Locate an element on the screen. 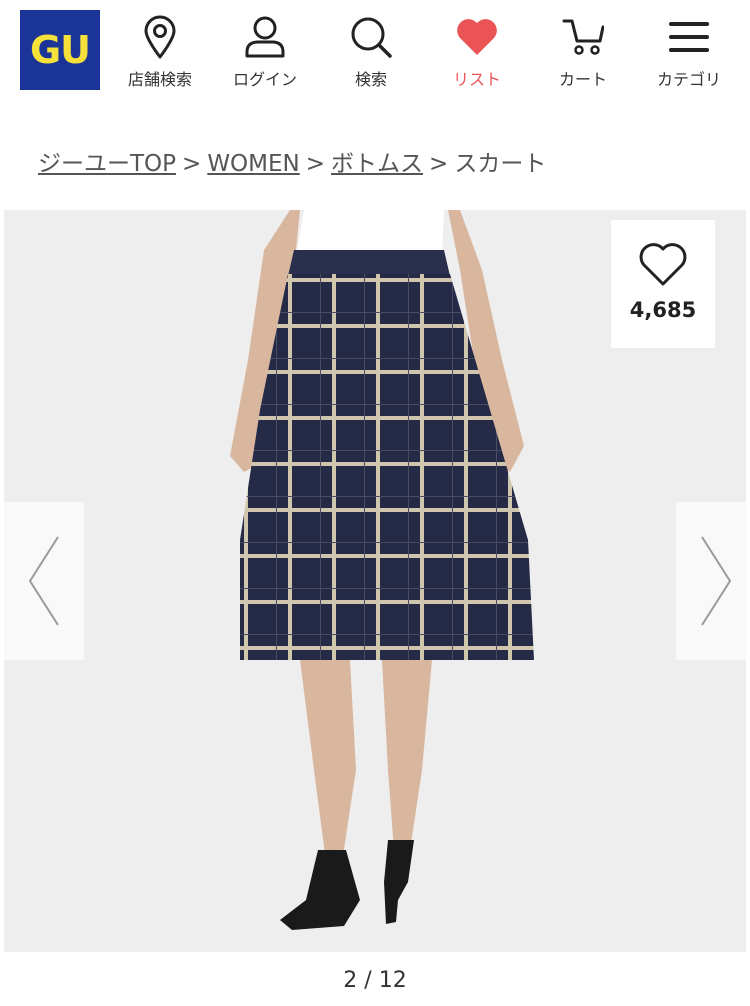  breadcrumb-link-women: WOMEN is located at coordinates (253, 164).